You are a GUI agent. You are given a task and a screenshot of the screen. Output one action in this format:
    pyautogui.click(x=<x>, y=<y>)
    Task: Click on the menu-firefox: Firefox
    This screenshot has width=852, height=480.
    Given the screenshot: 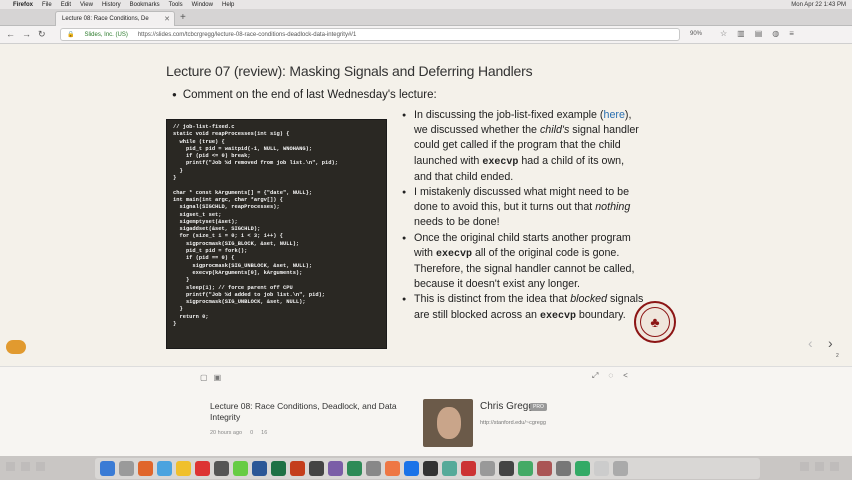 What is the action you would take?
    pyautogui.click(x=23, y=5)
    